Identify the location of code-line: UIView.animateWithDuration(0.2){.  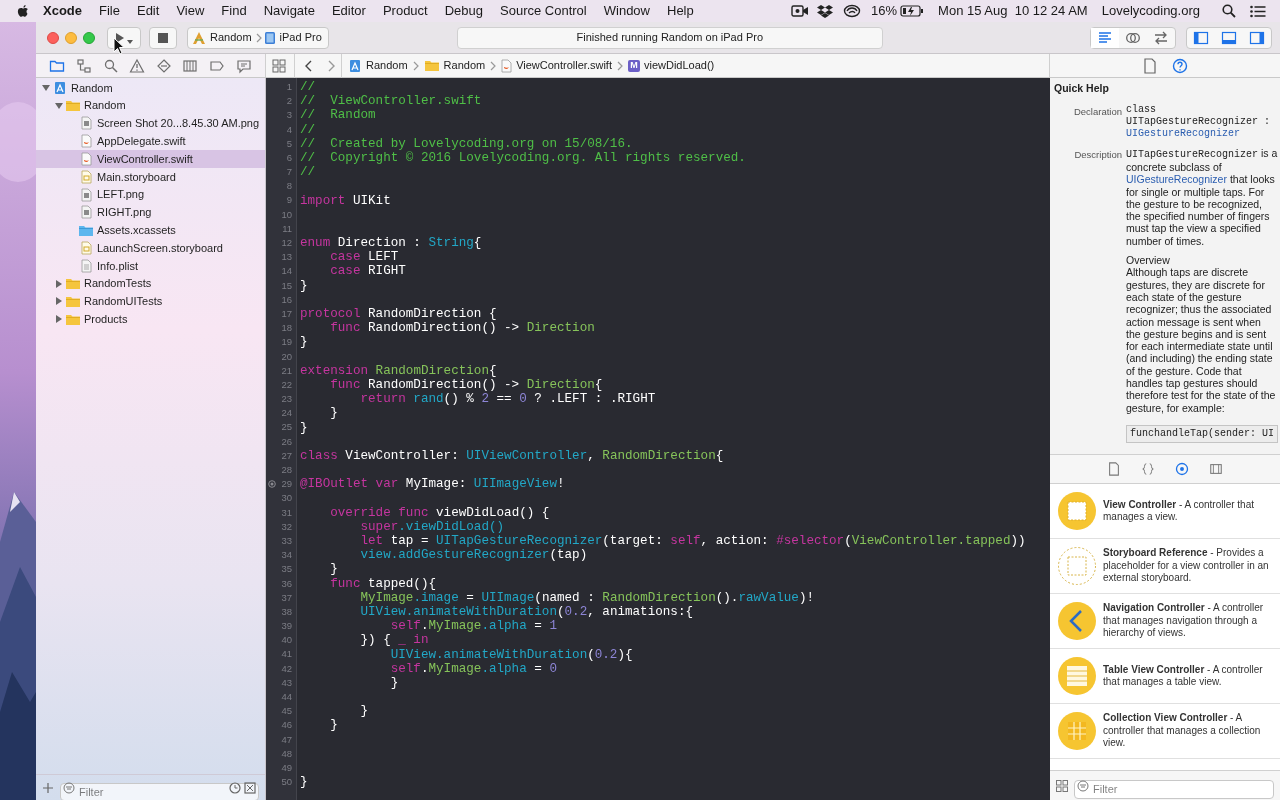
(511, 654).